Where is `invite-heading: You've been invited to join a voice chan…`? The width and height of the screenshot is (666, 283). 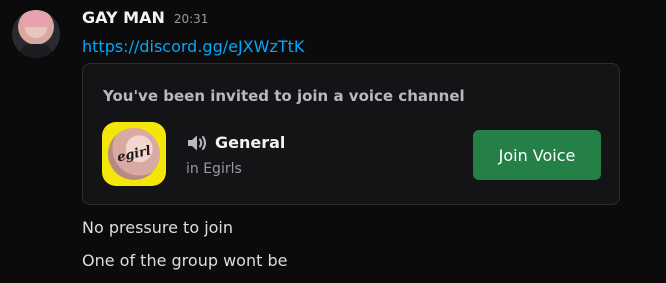
invite-heading: You've been invited to join a voice chan… is located at coordinates (284, 96).